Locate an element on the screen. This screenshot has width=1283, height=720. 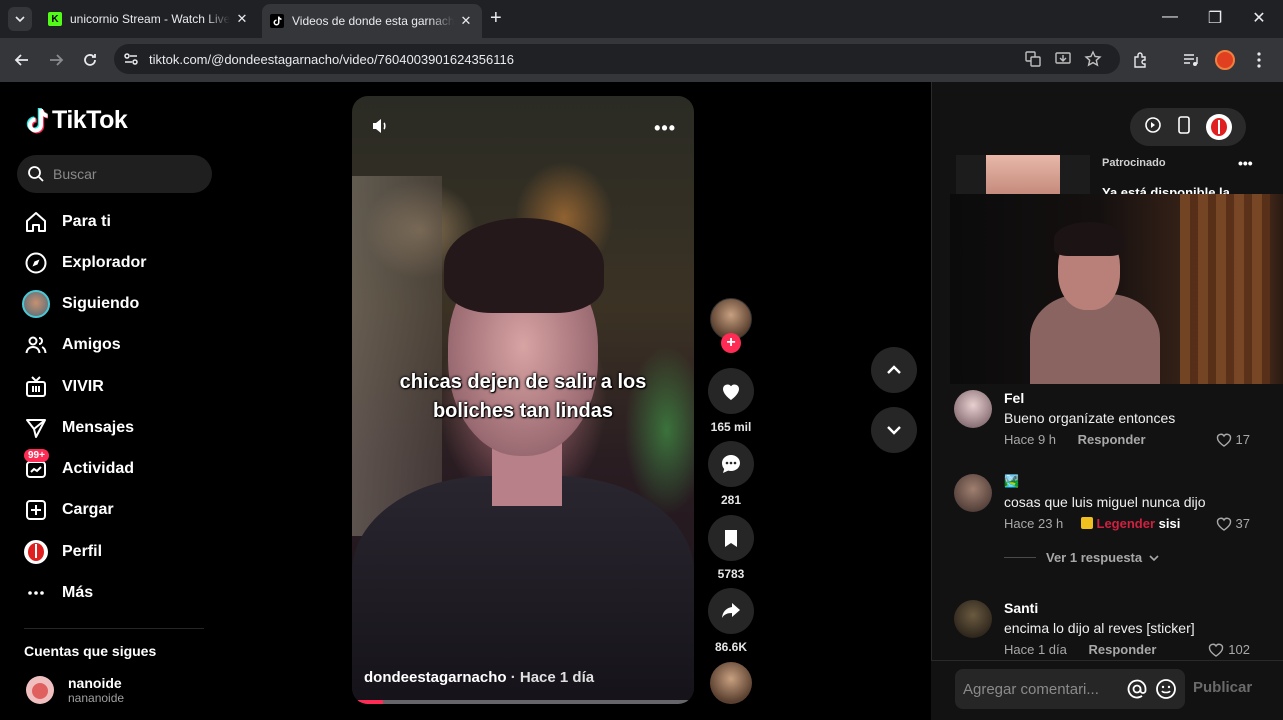
heart-outline-icon is located at coordinates (1223, 440).